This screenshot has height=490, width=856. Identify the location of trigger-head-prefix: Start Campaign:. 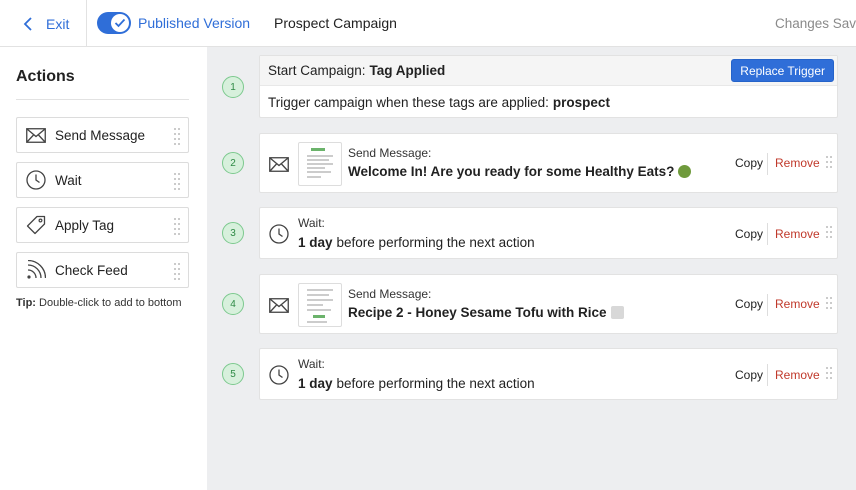
(317, 70).